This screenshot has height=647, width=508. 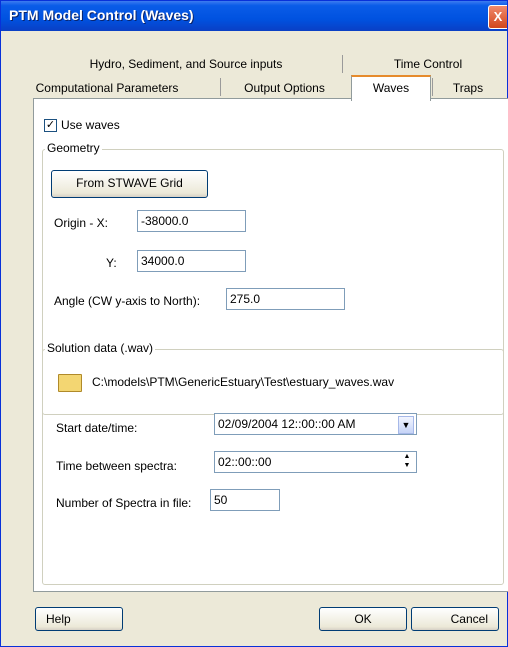 I want to click on geometry-group-title: Geometry, so click(x=73, y=148).